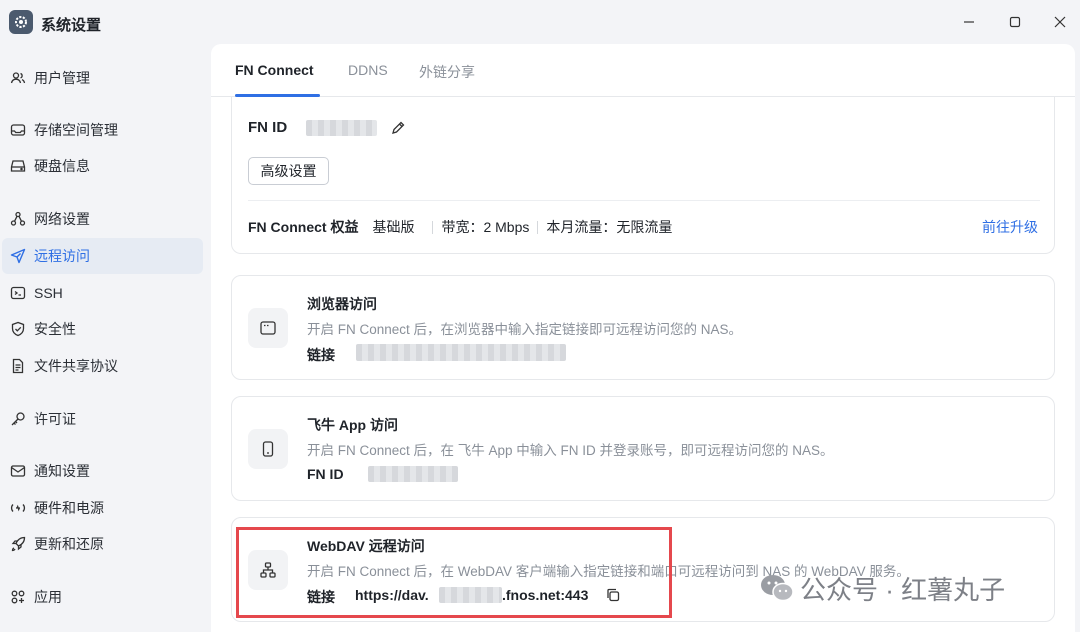 The width and height of the screenshot is (1080, 632). What do you see at coordinates (62, 78) in the screenshot?
I see `sidebar-item-label: 用户管理` at bounding box center [62, 78].